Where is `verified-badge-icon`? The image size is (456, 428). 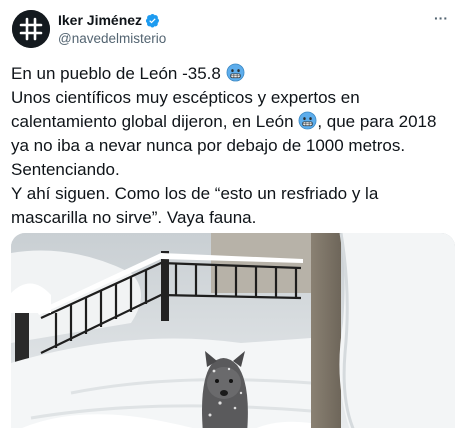 verified-badge-icon is located at coordinates (152, 20).